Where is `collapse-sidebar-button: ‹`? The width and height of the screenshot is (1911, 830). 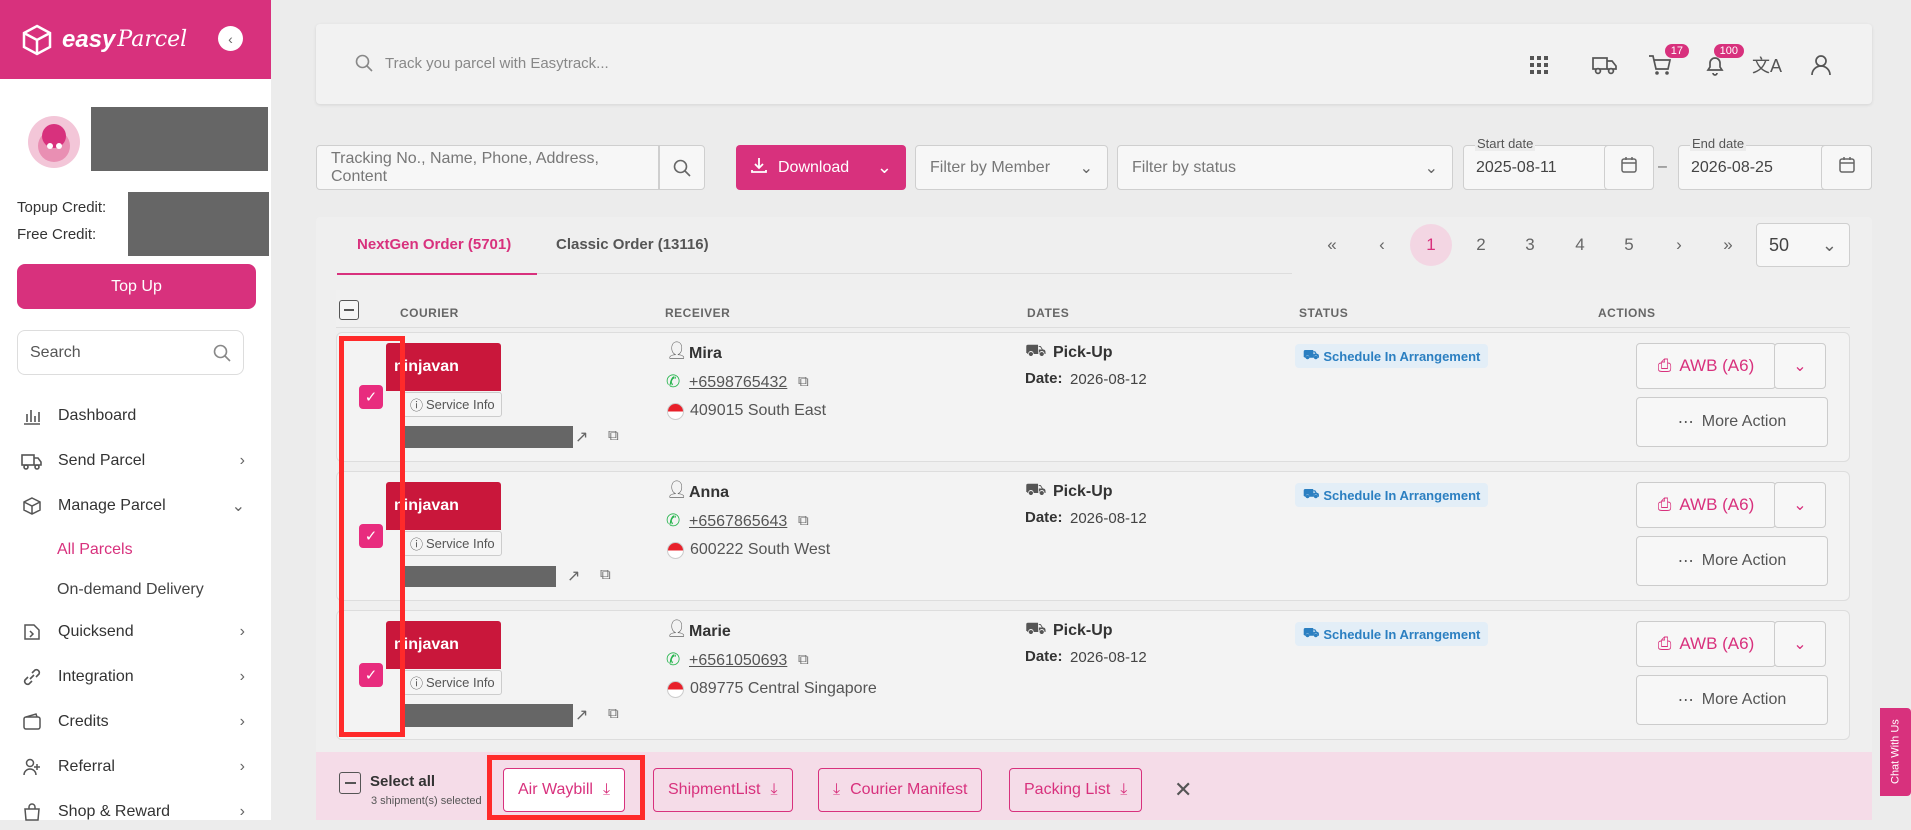
collapse-sidebar-button: ‹ is located at coordinates (230, 38).